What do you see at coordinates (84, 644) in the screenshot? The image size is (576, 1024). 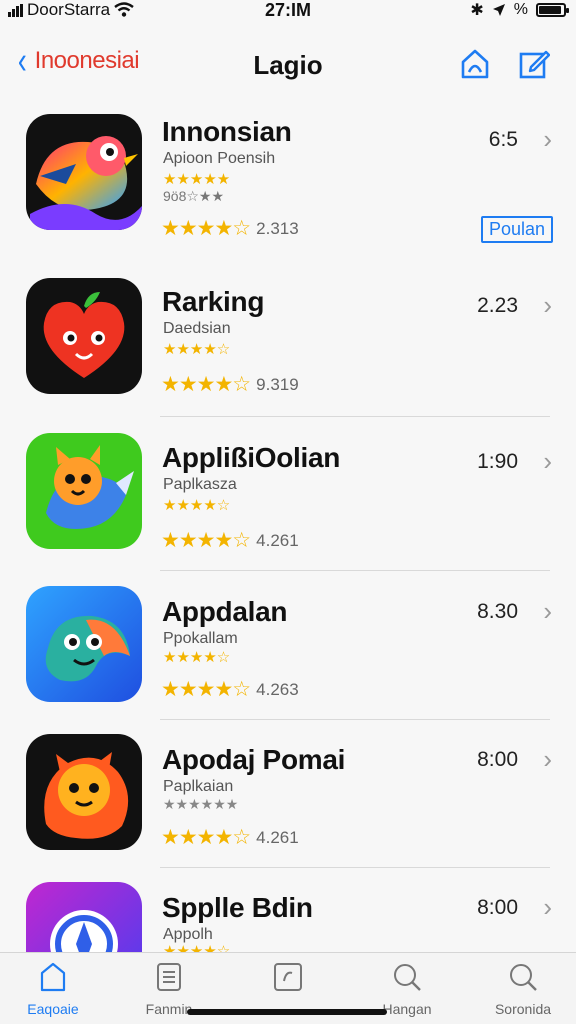 I see `fish-icon` at bounding box center [84, 644].